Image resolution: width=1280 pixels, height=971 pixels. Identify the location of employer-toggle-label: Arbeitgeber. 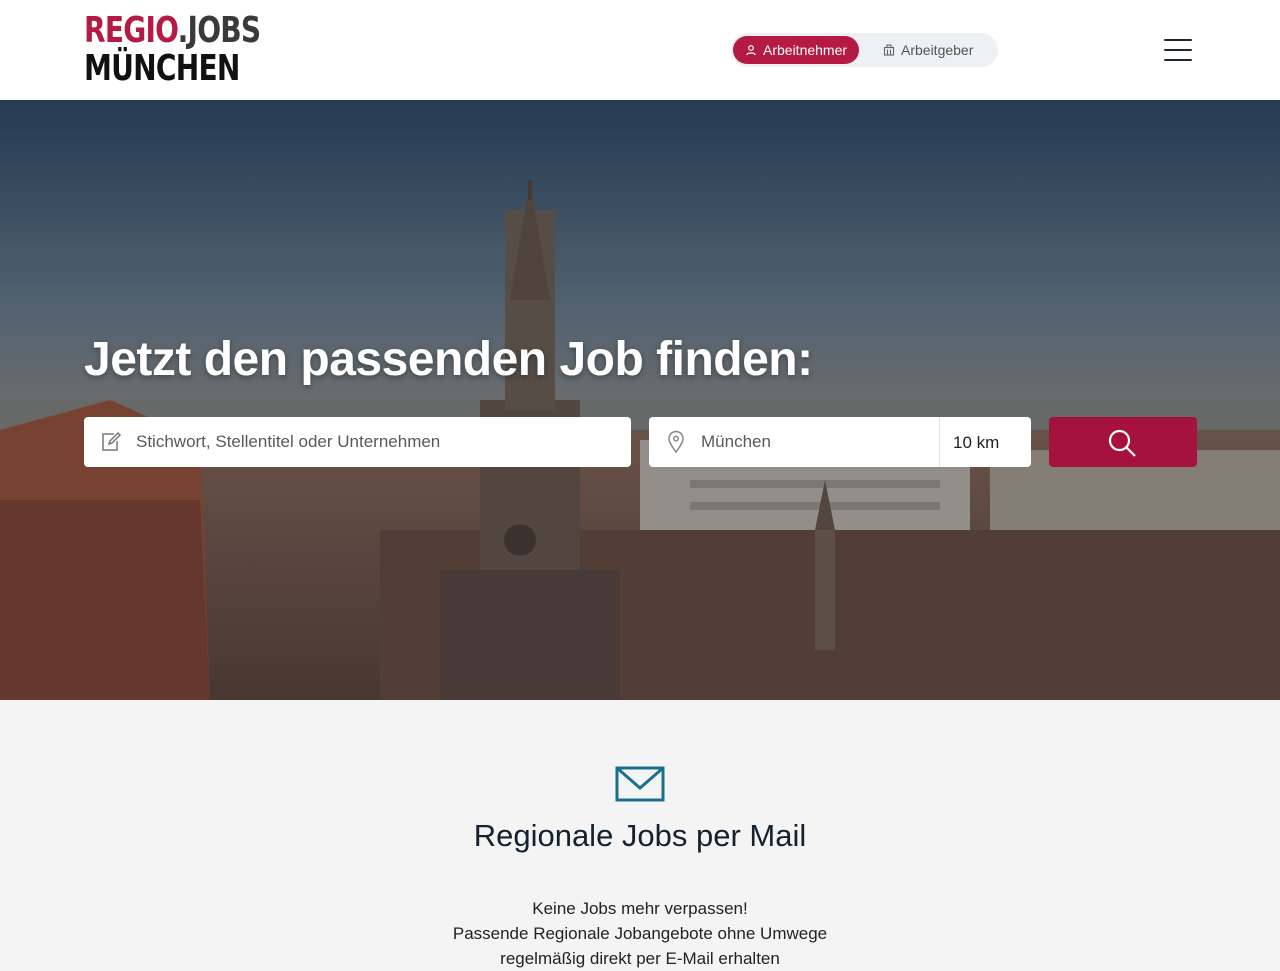
(937, 50).